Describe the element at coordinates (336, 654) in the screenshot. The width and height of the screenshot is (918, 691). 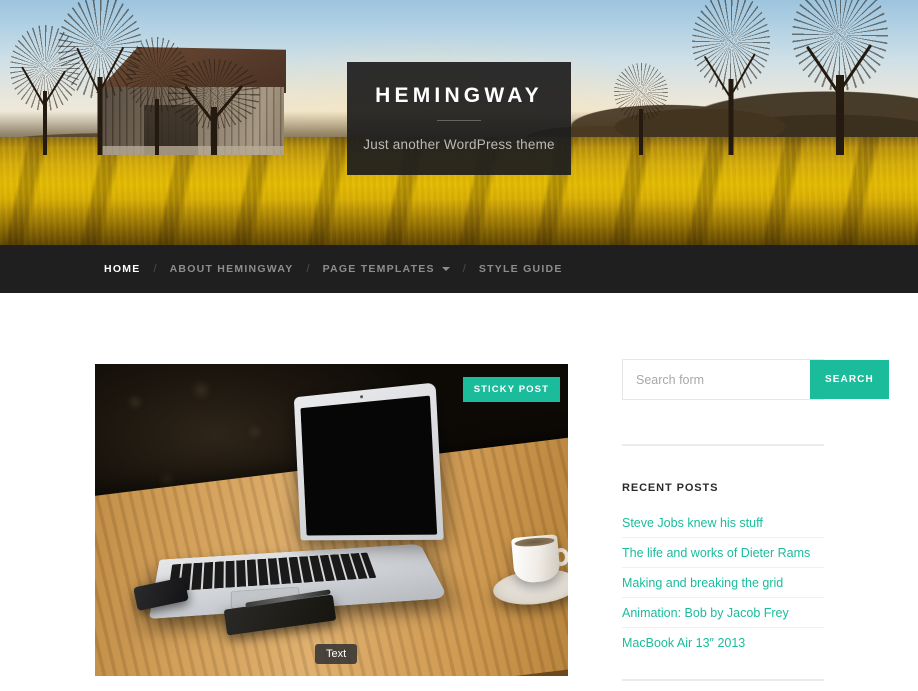
I see `post-format-badge: Text` at that location.